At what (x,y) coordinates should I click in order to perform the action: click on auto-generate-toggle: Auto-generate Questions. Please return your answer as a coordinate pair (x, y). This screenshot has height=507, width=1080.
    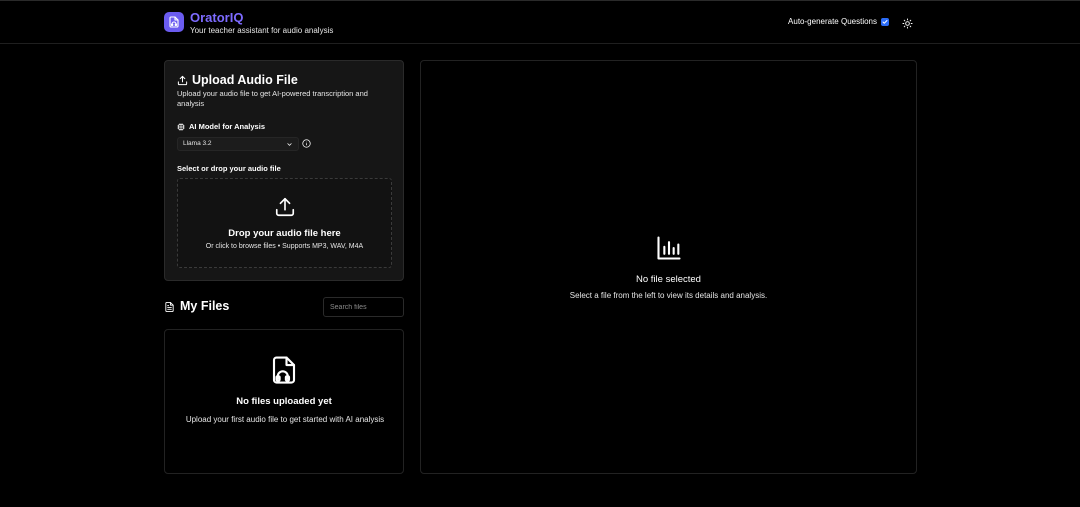
    Looking at the image, I should click on (838, 22).